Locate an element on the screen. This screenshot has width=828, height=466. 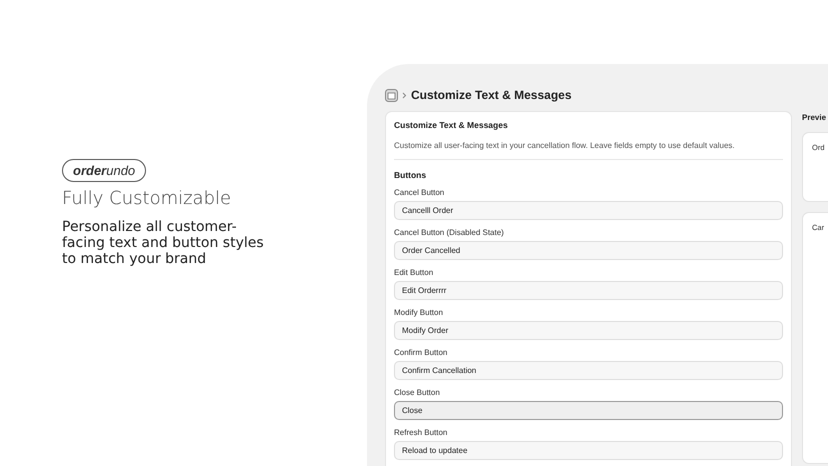
app-icon is located at coordinates (391, 95).